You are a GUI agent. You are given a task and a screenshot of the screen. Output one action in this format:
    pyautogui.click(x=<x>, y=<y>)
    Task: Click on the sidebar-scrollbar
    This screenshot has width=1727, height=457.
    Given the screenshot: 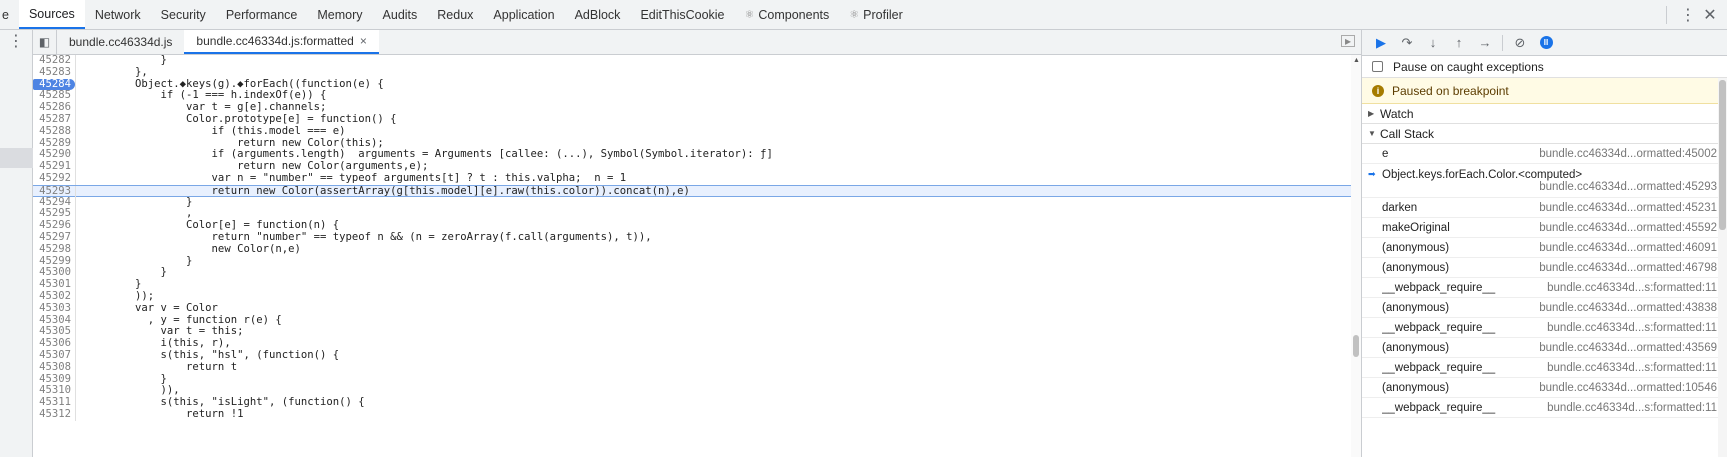 What is the action you would take?
    pyautogui.click(x=1722, y=267)
    